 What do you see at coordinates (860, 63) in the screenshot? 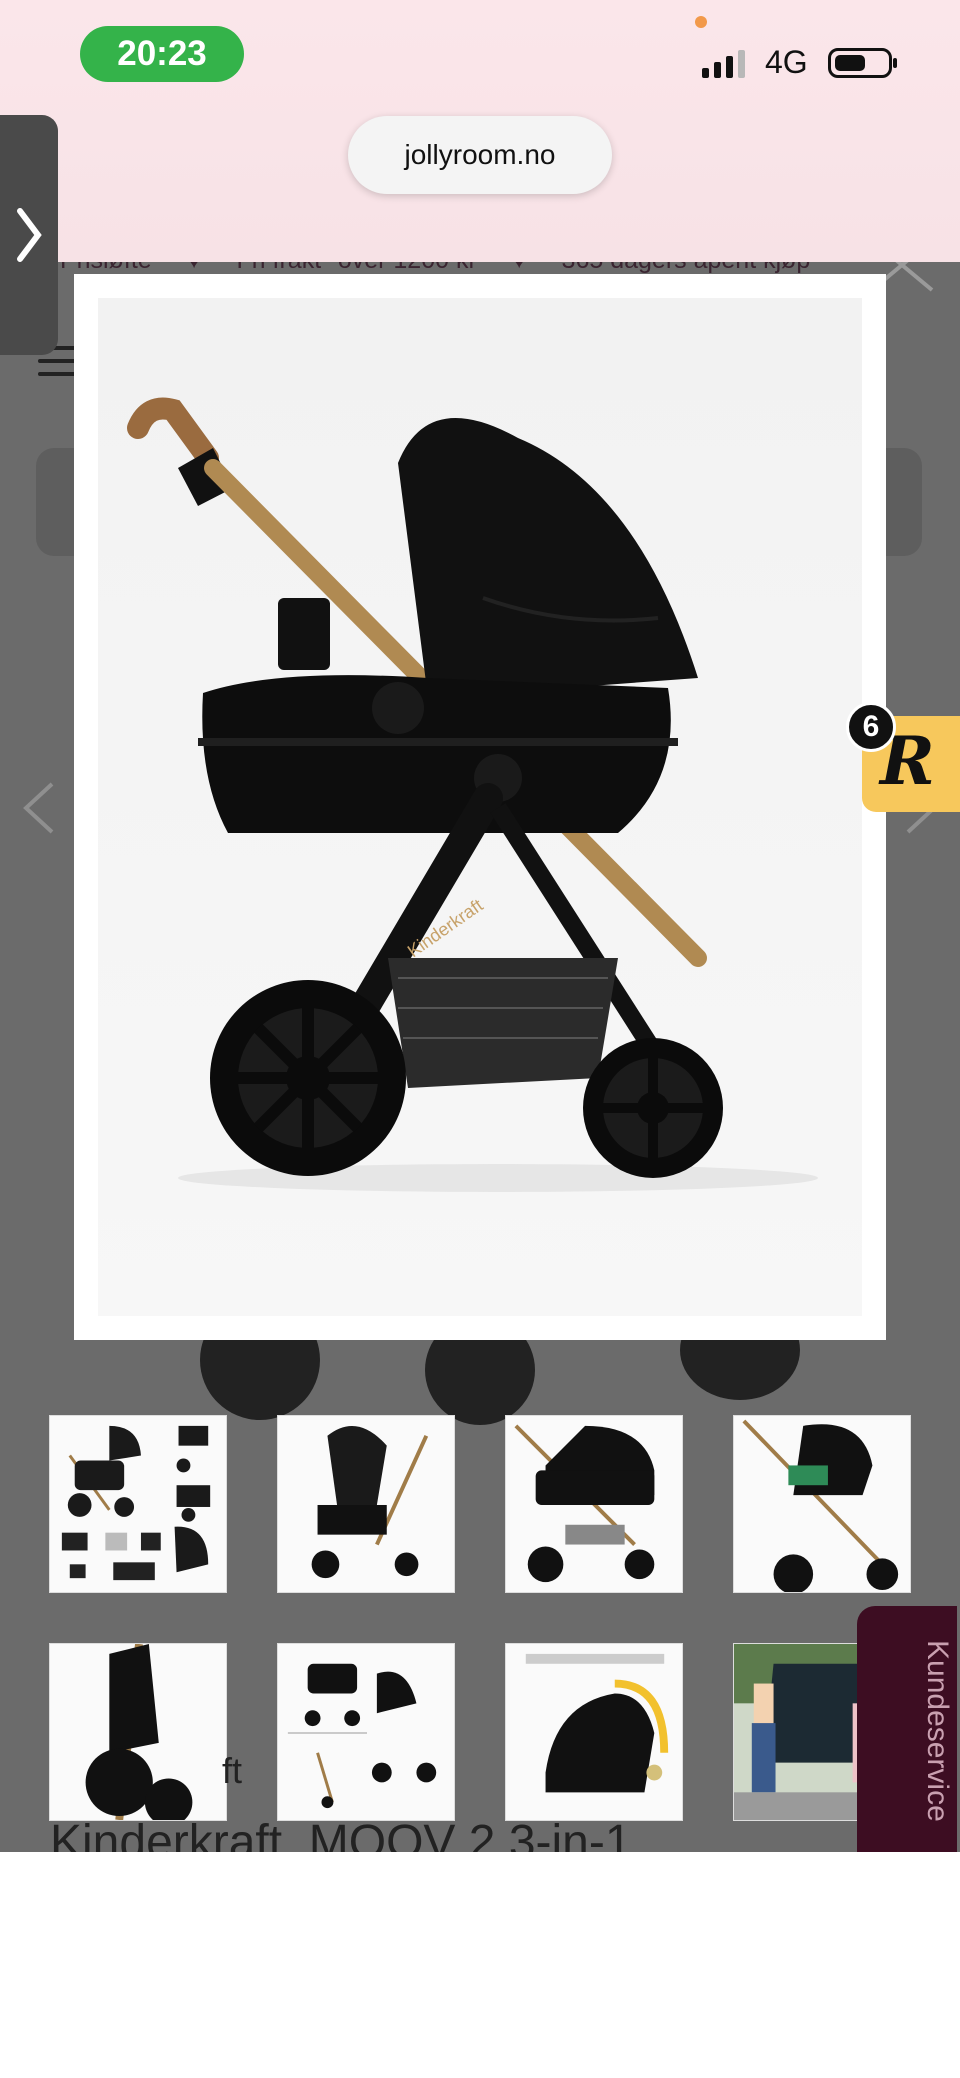
I see `battery-icon` at bounding box center [860, 63].